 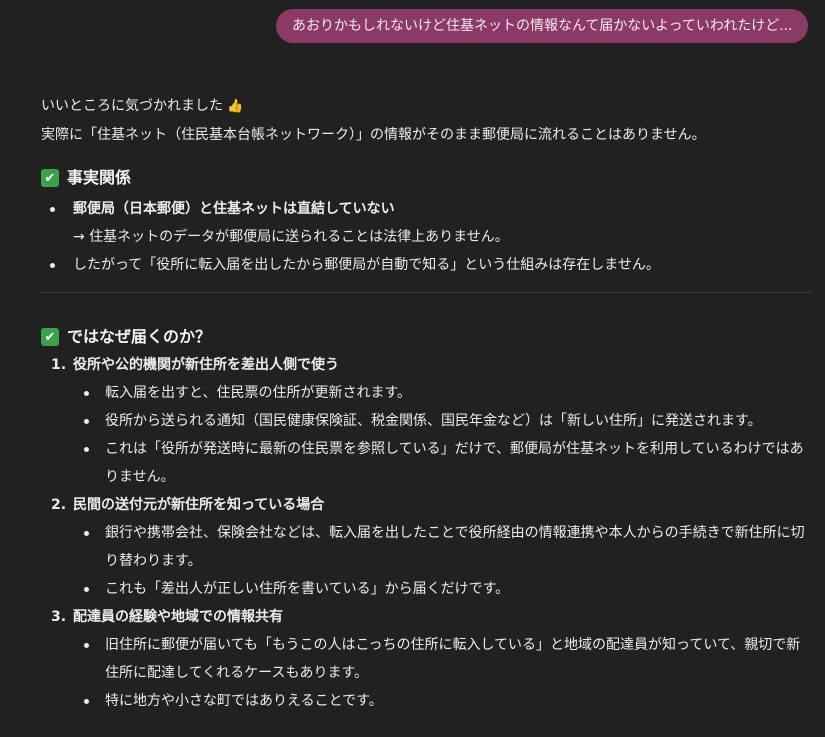 I want to click on list-item-text: → 住基ネットのデータが郵便局に送られることは法律上ありません。, so click(x=291, y=237).